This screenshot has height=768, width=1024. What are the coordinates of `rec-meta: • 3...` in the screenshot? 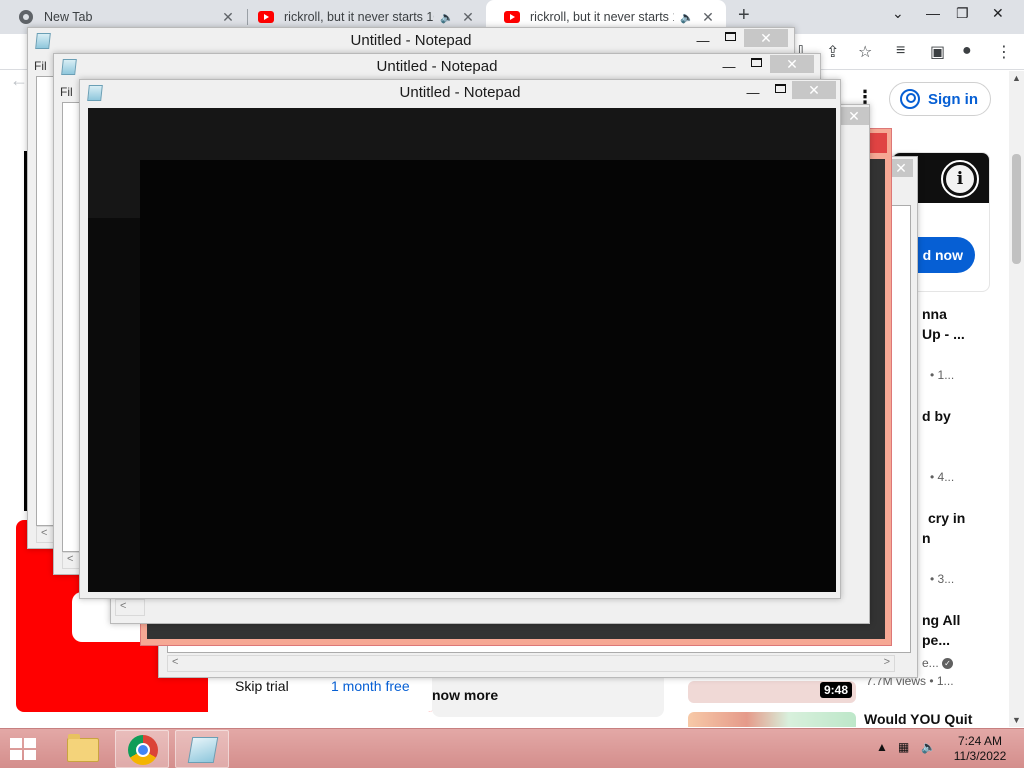 It's located at (942, 579).